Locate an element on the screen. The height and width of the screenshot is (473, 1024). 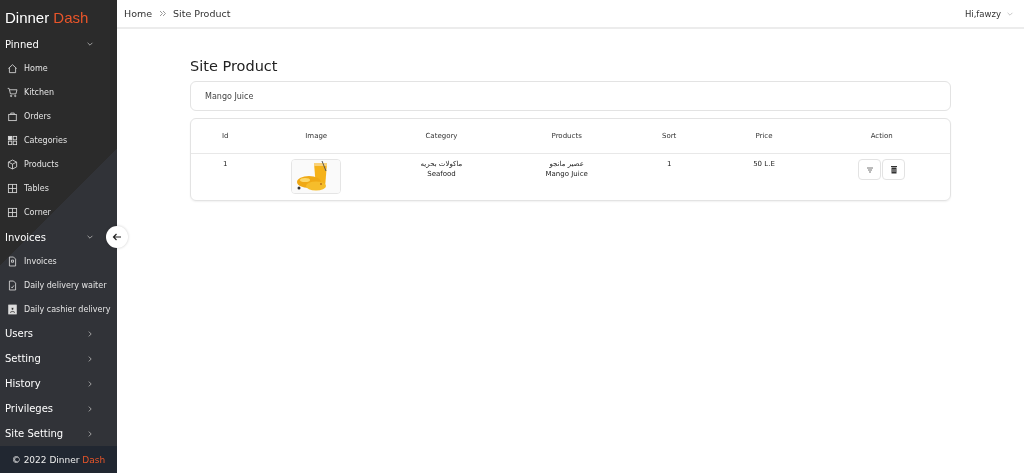
arrow-left-icon is located at coordinates (117, 237).